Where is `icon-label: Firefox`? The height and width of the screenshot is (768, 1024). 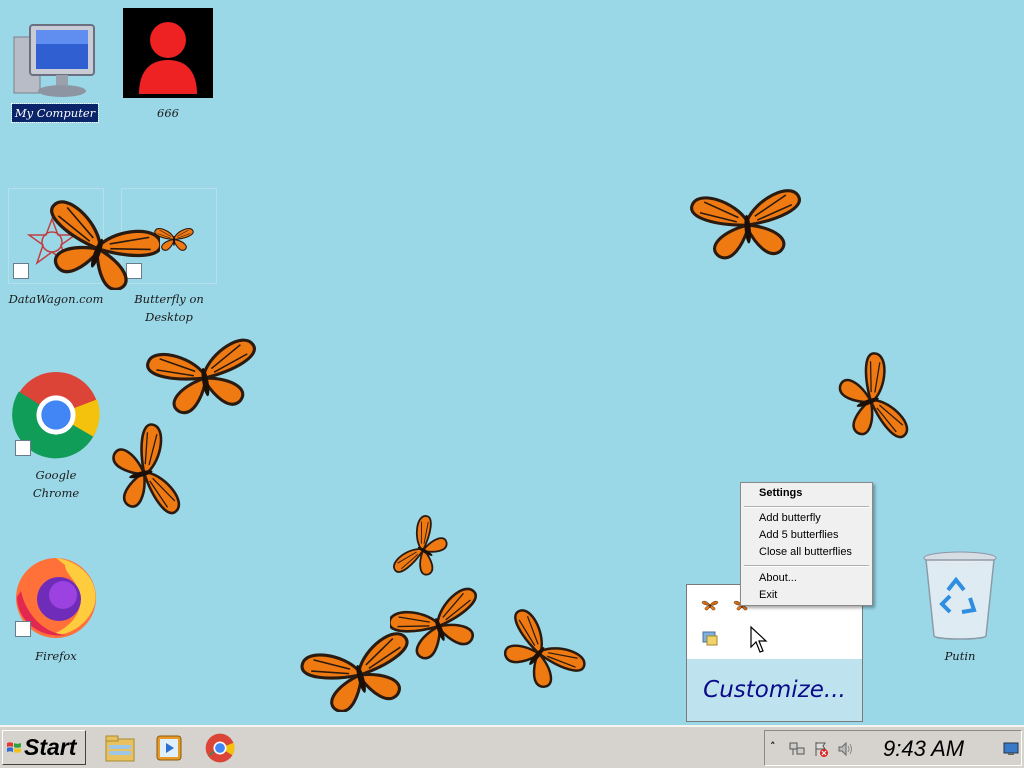 icon-label: Firefox is located at coordinates (56, 656).